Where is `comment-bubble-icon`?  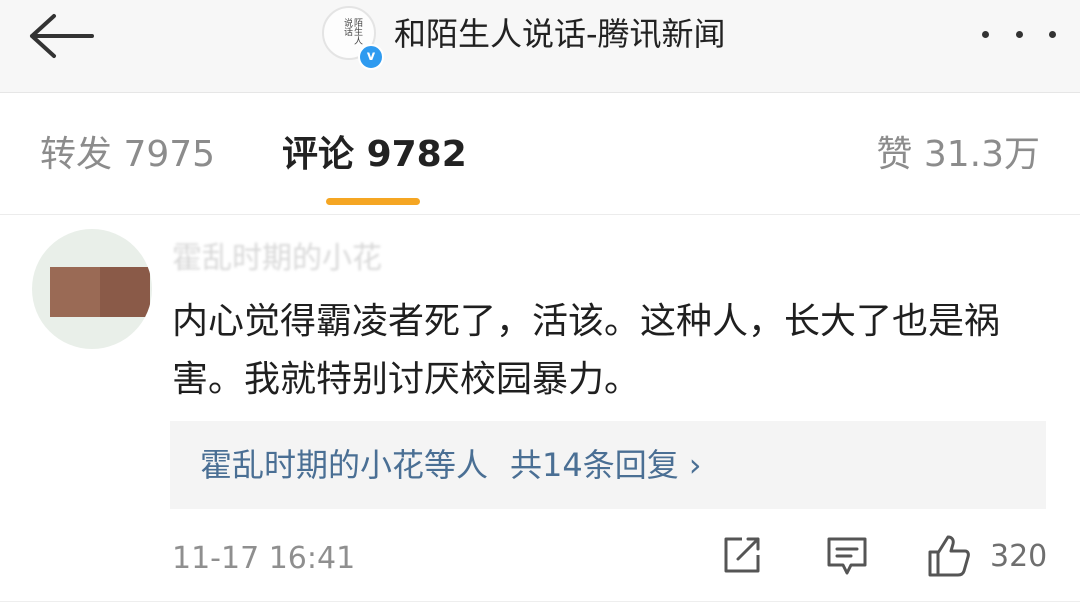 comment-bubble-icon is located at coordinates (847, 556).